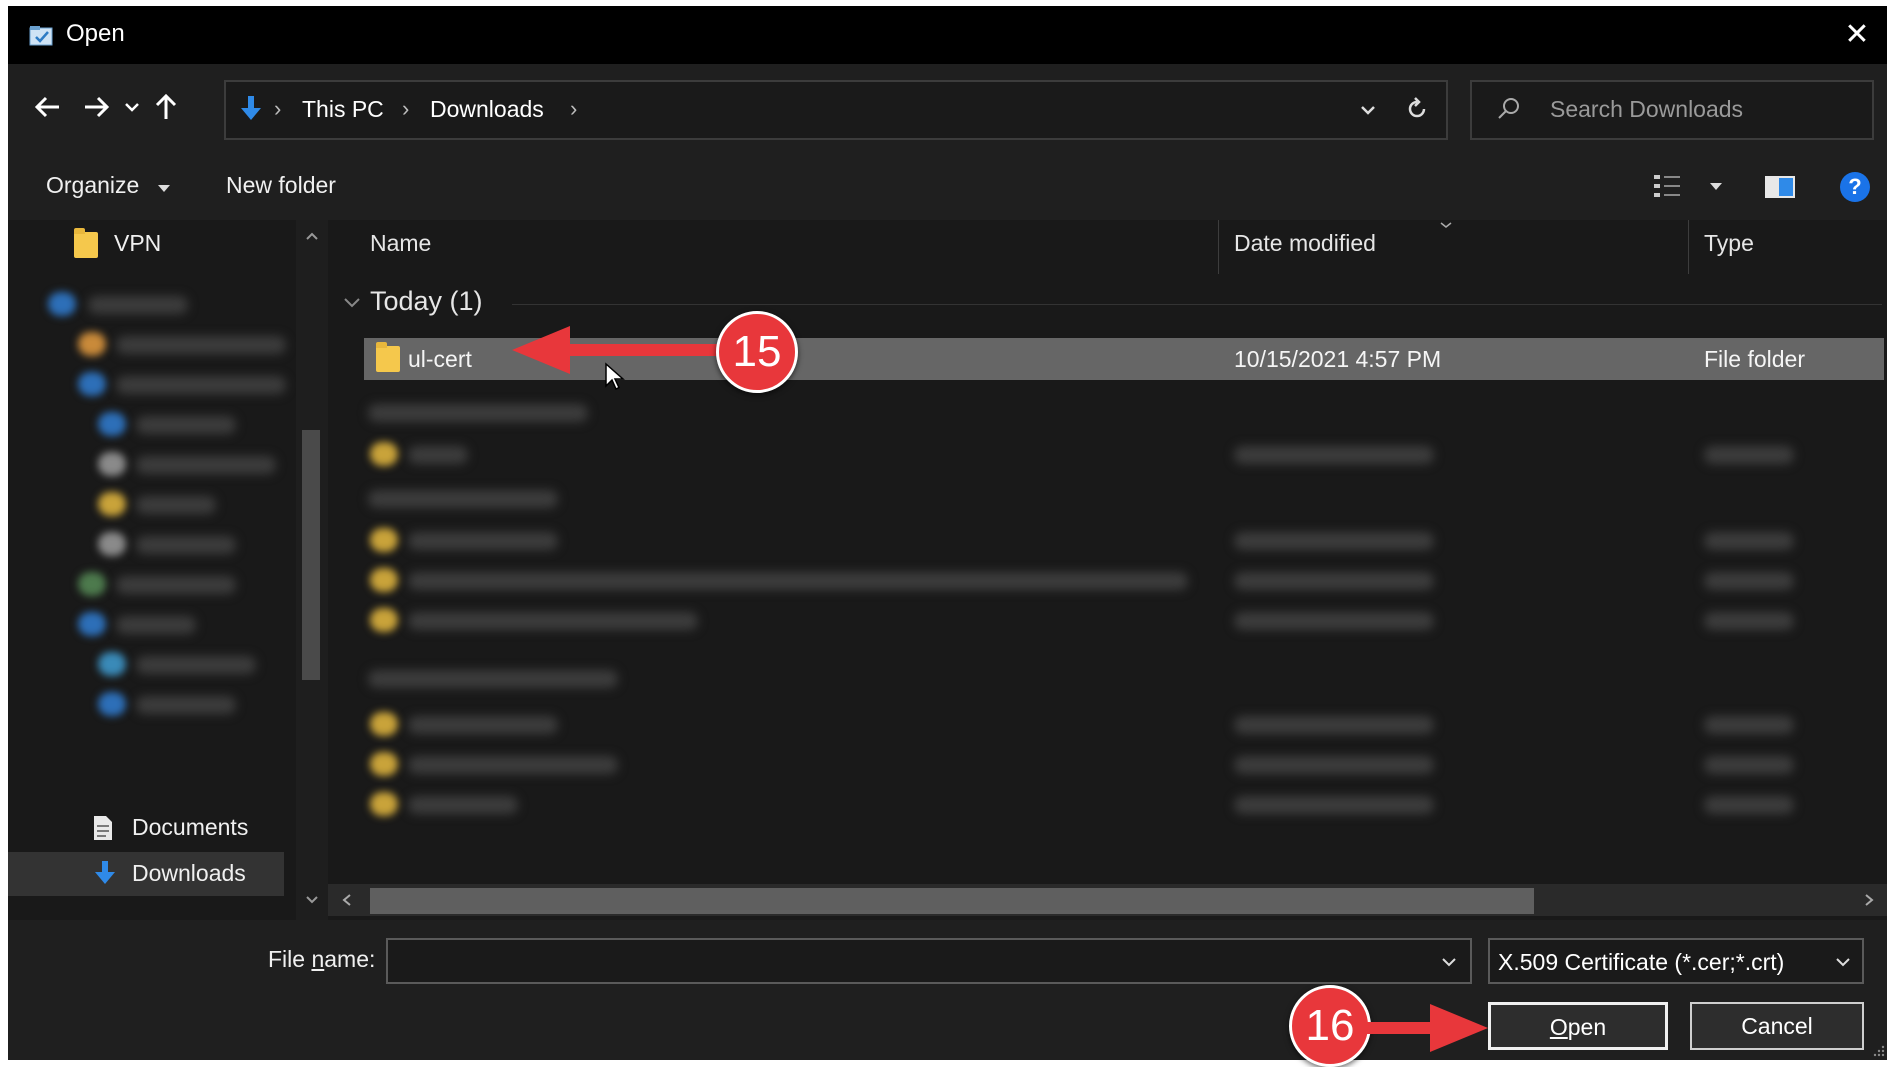  Describe the element at coordinates (757, 352) in the screenshot. I see `annotation-badge-15: 15` at that location.